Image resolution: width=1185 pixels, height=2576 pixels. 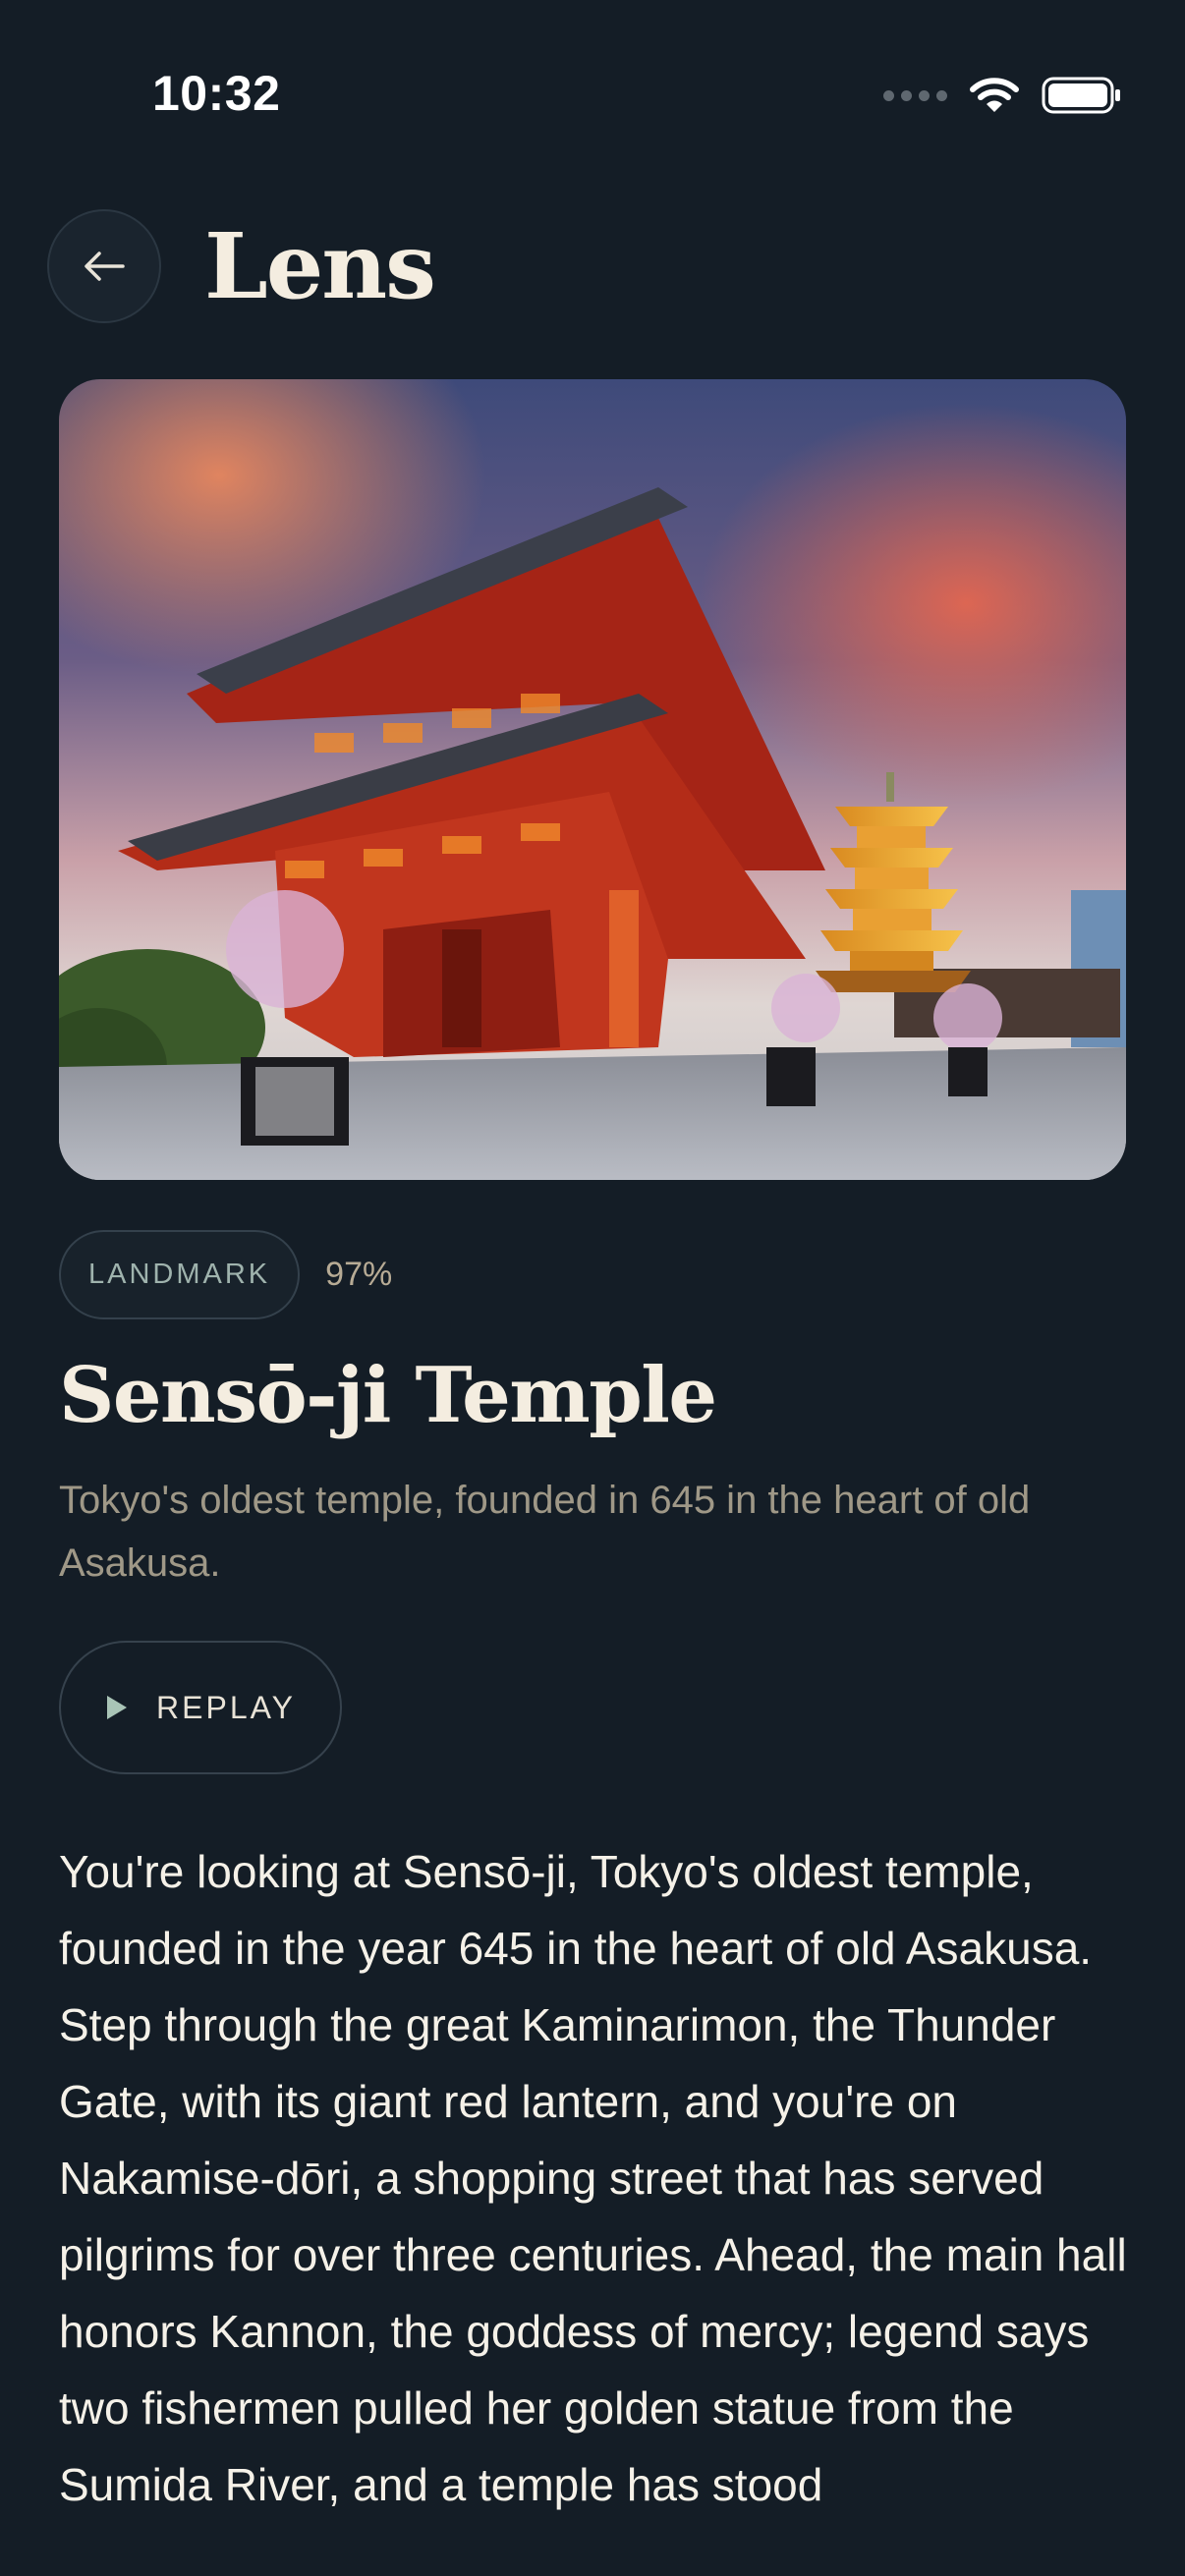 I want to click on back-arrow-icon, so click(x=105, y=266).